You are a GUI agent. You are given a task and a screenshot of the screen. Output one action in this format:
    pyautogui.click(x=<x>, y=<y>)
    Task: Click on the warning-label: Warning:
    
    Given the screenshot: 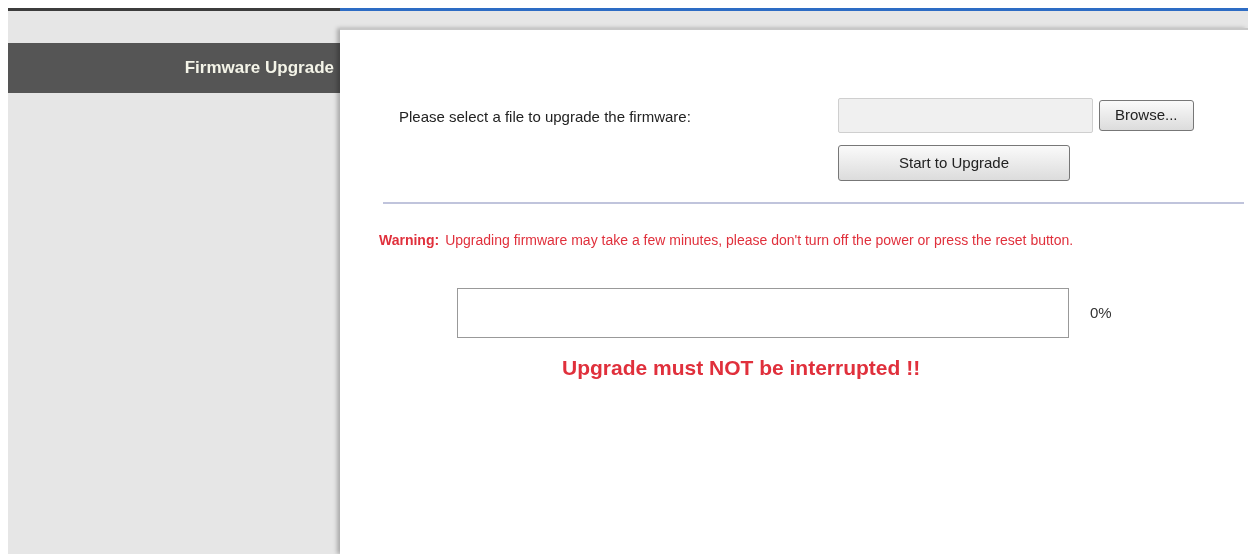 What is the action you would take?
    pyautogui.click(x=409, y=240)
    